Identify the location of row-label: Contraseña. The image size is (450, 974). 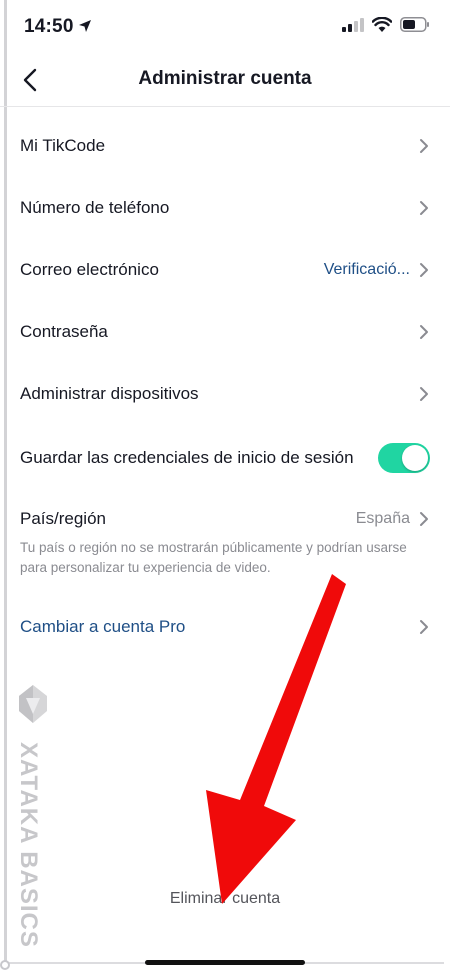
(64, 331).